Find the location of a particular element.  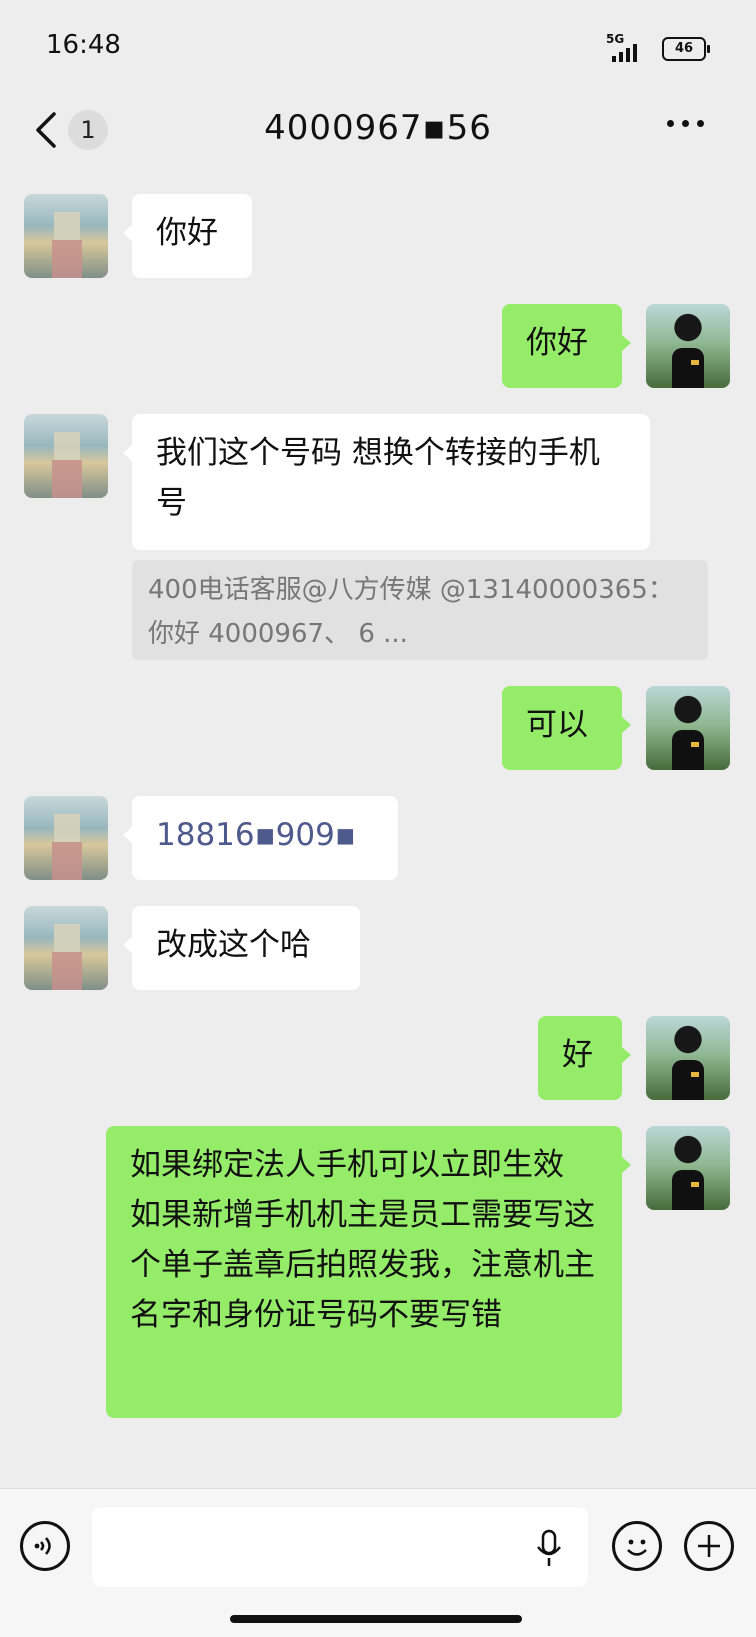

chat-header: 1 4000967▪56 is located at coordinates (378, 130).